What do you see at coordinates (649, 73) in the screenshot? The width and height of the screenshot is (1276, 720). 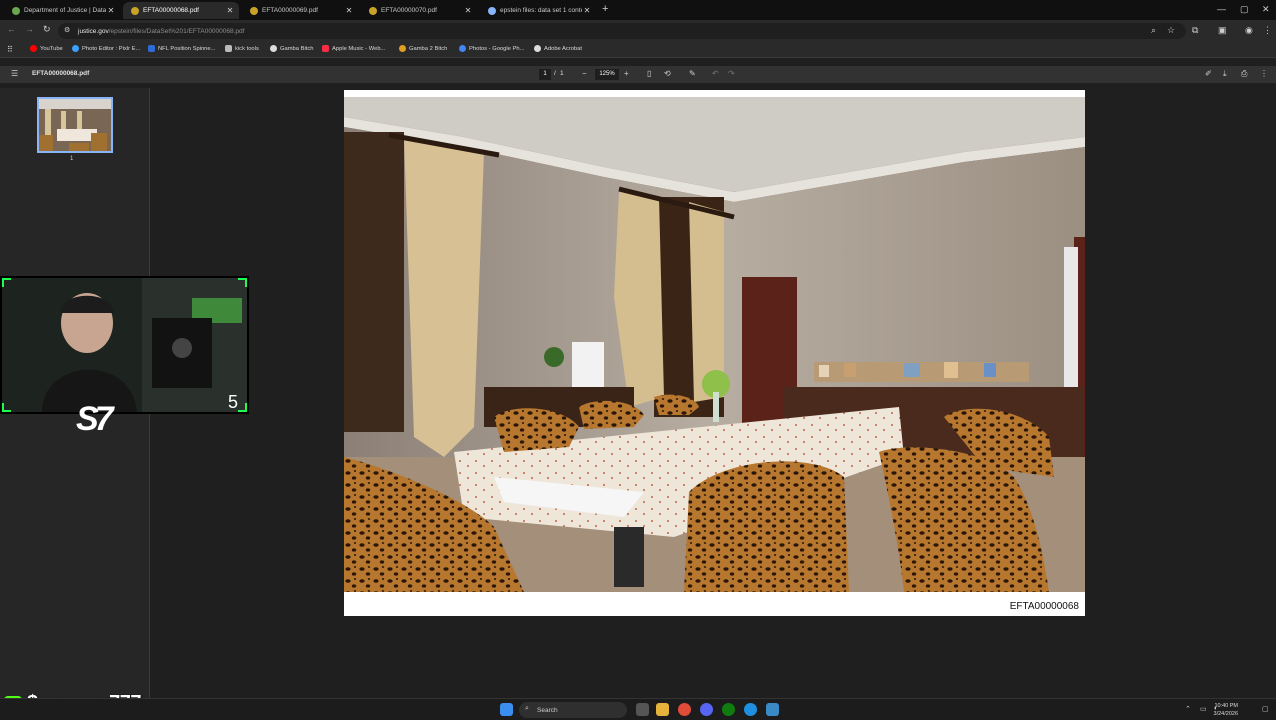 I see `fit-page-icon: ▯` at bounding box center [649, 73].